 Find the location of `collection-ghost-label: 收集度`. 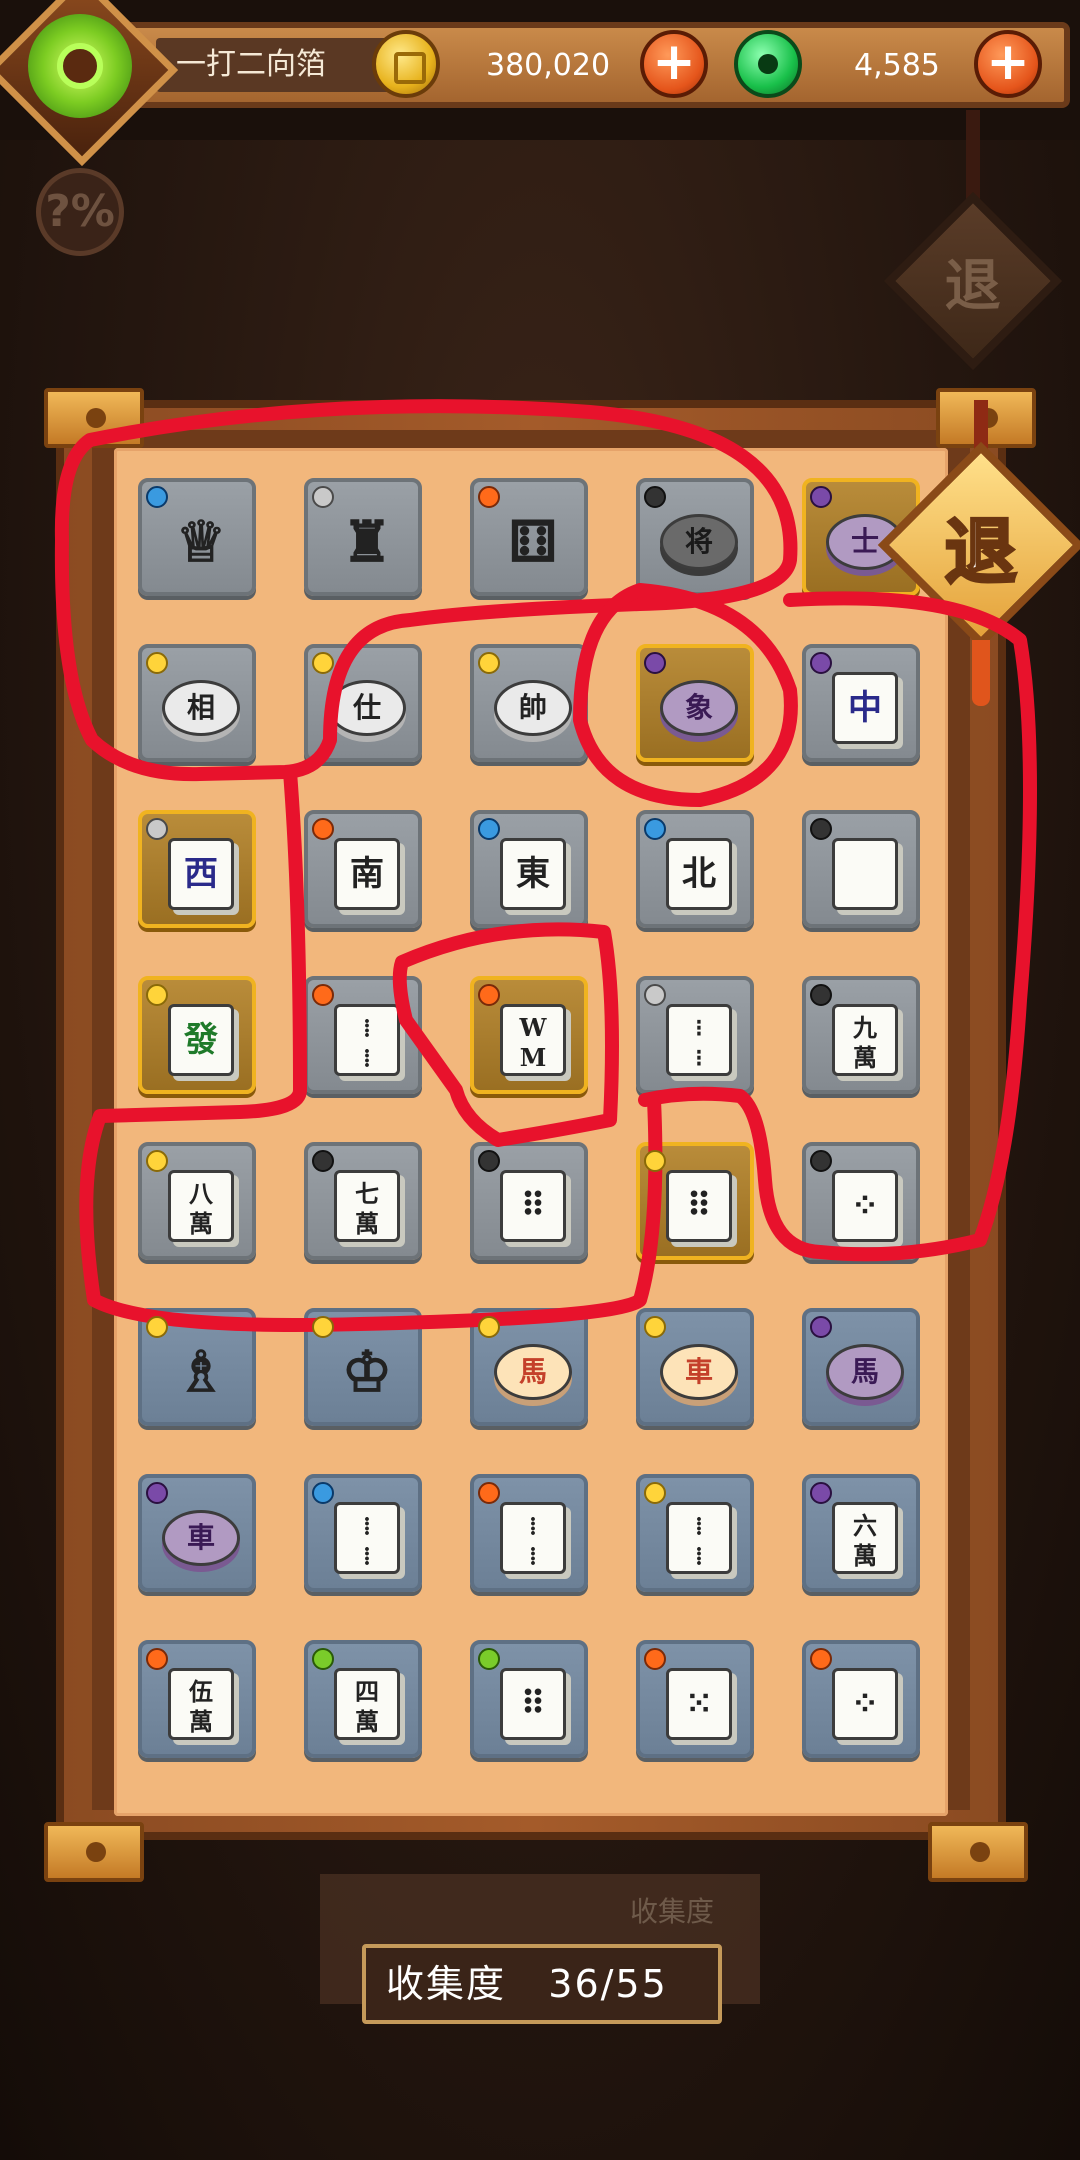

collection-ghost-label: 收集度 is located at coordinates (672, 1911).